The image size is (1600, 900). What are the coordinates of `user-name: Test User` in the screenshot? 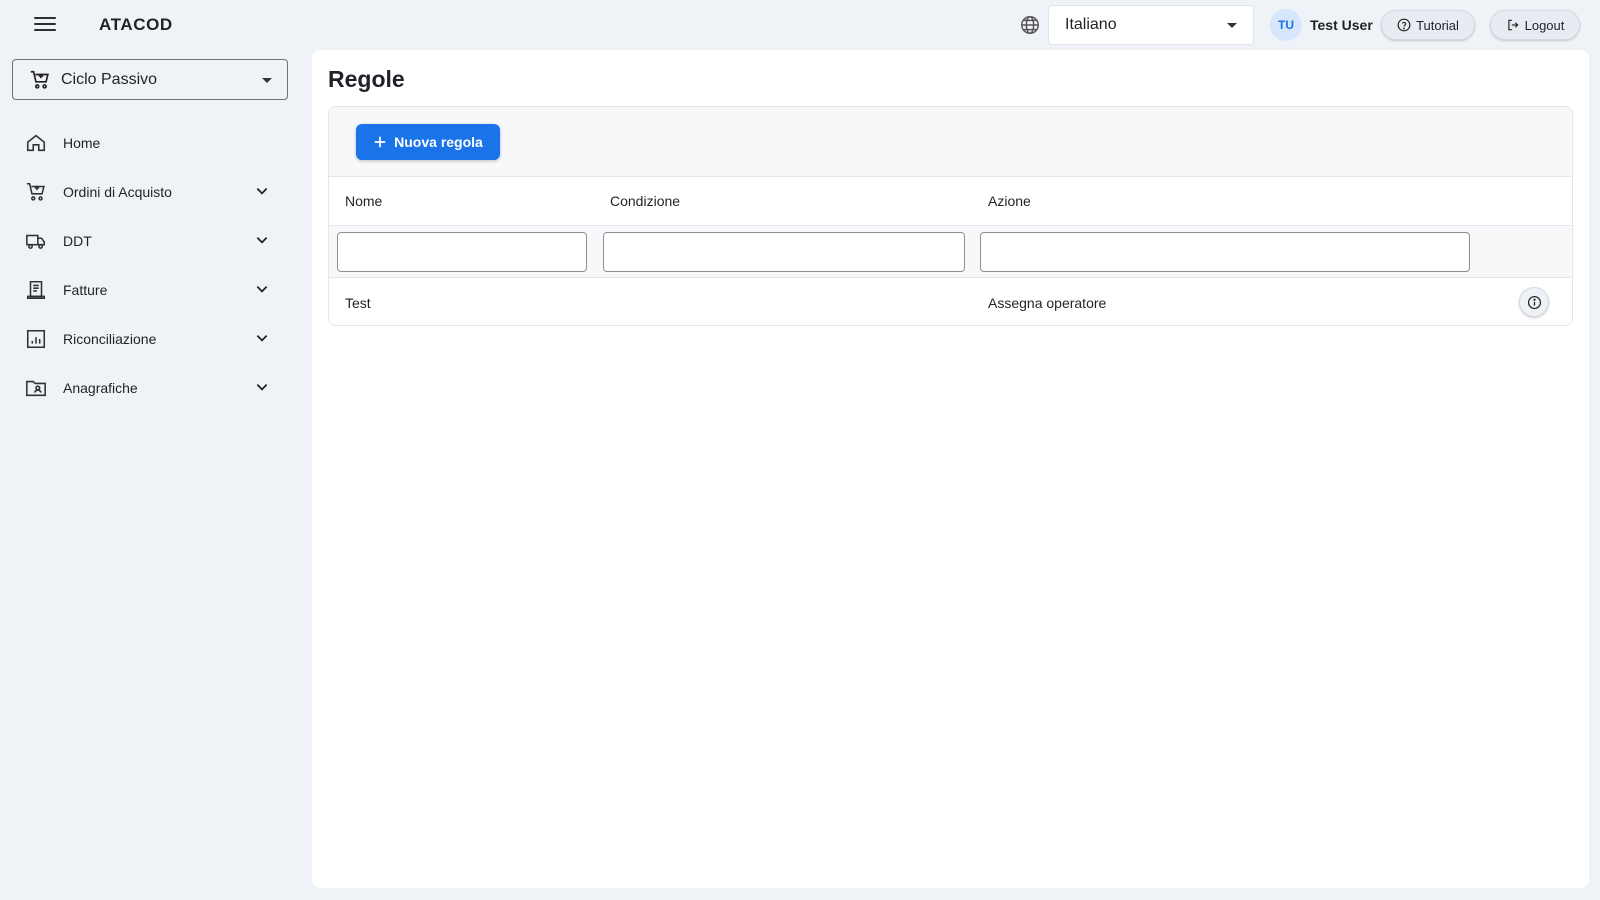 It's located at (1341, 25).